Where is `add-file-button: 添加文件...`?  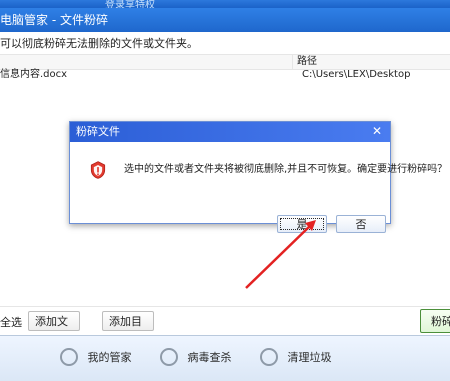 add-file-button: 添加文件... is located at coordinates (54, 329).